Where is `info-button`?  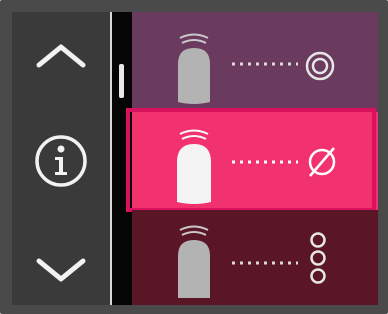
info-button is located at coordinates (61, 161).